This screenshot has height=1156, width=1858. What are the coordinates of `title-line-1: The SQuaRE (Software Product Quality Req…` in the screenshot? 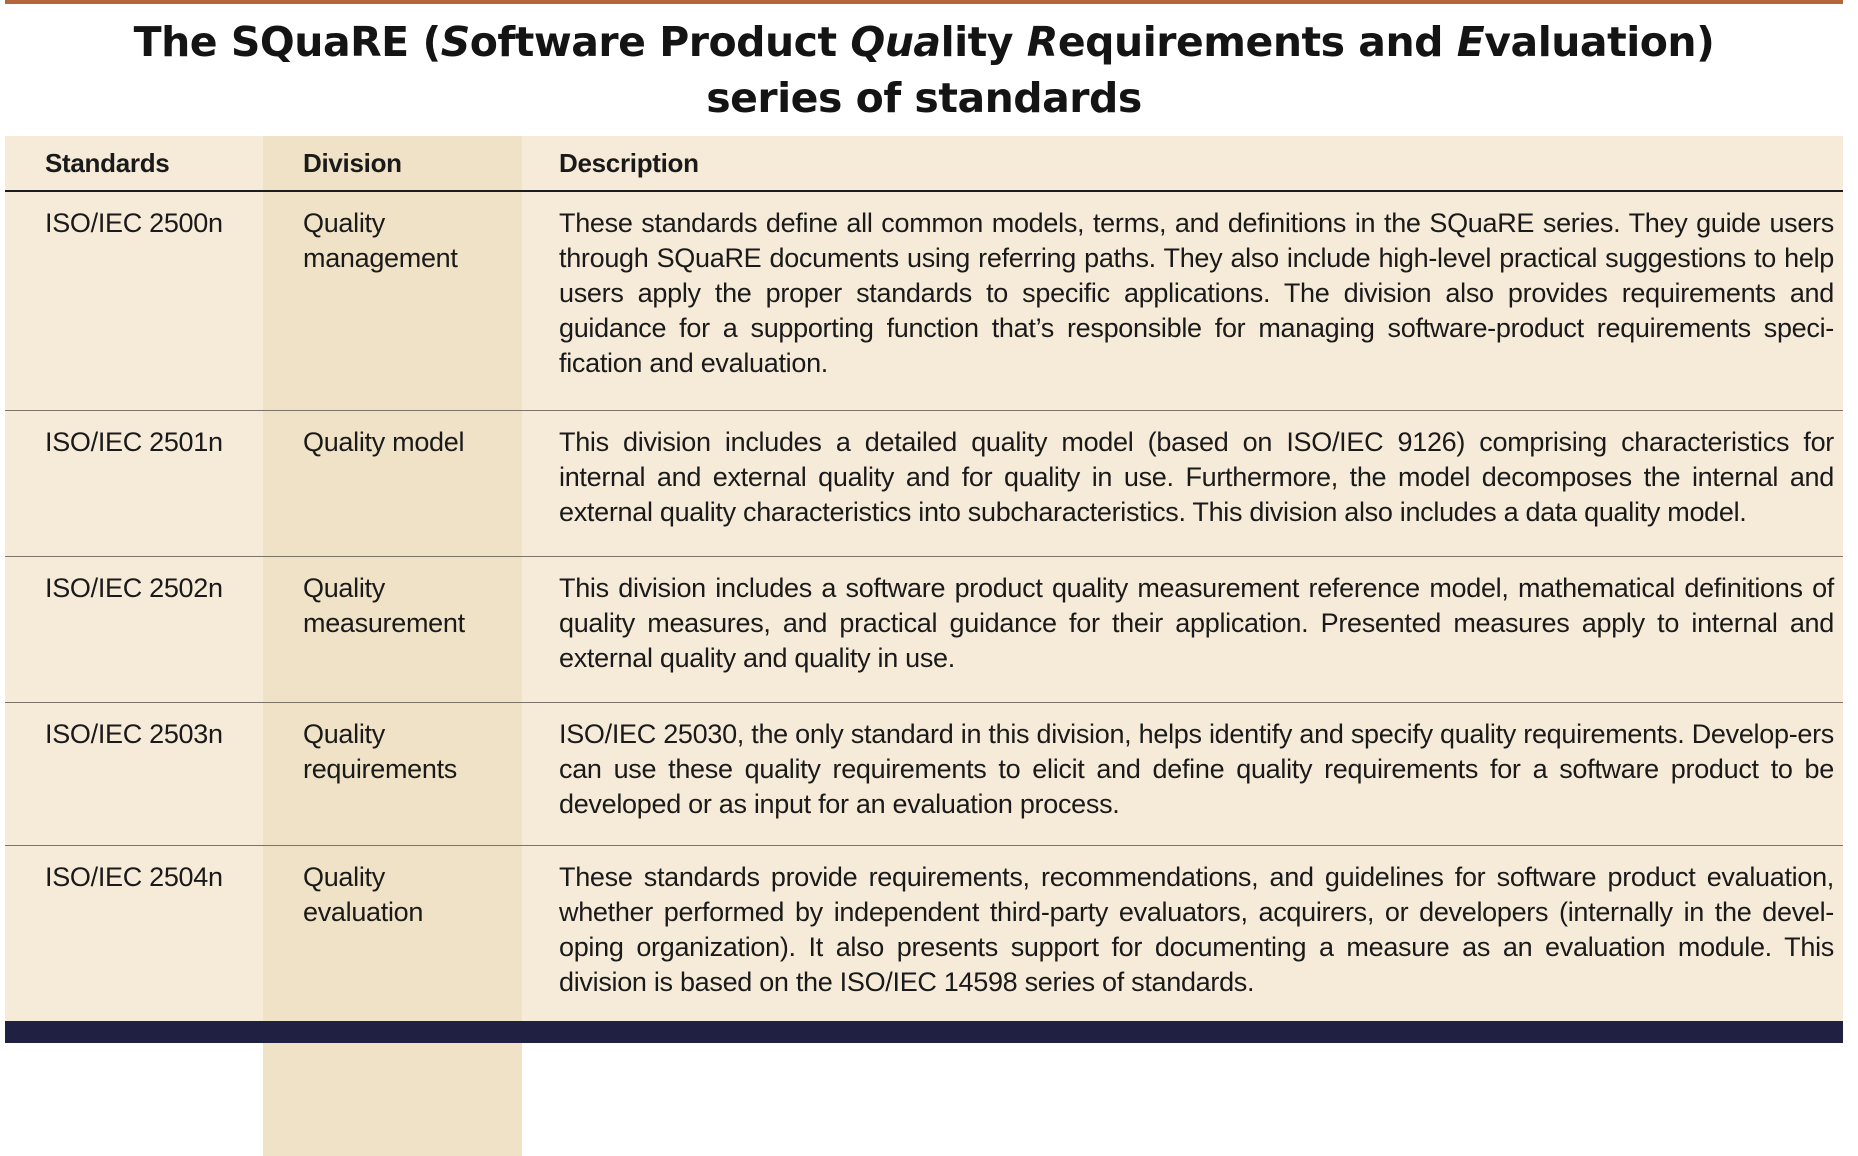 It's located at (924, 42).